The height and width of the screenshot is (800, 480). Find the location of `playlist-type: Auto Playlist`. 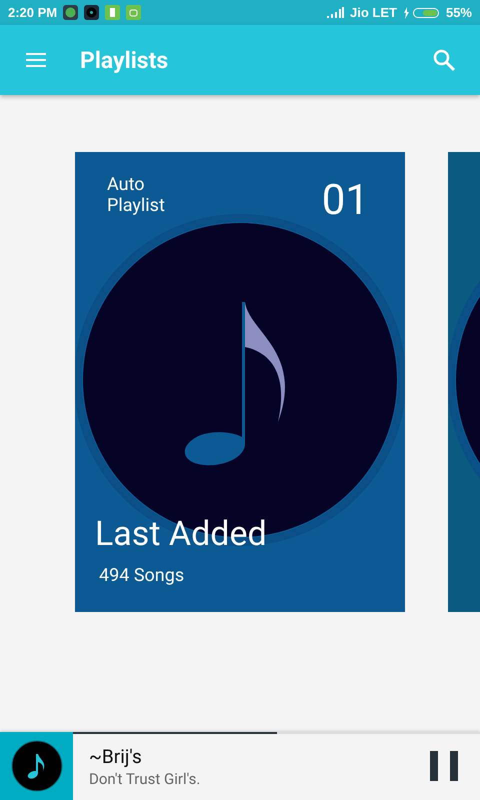

playlist-type: Auto Playlist is located at coordinates (136, 195).